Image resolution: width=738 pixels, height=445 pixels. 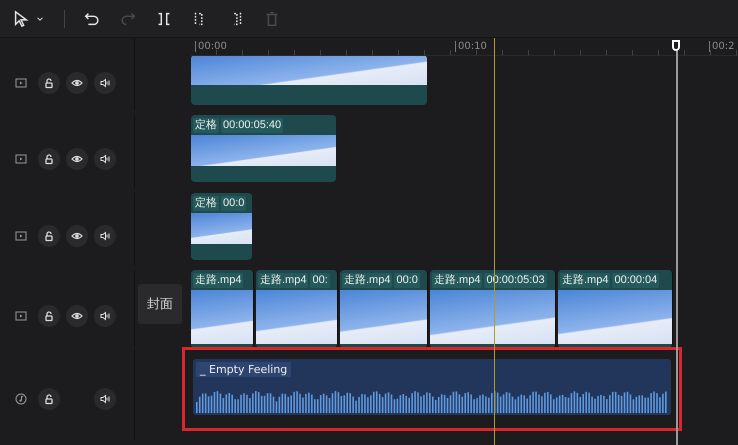 I want to click on clip-duration: 00:00:04, so click(x=636, y=280).